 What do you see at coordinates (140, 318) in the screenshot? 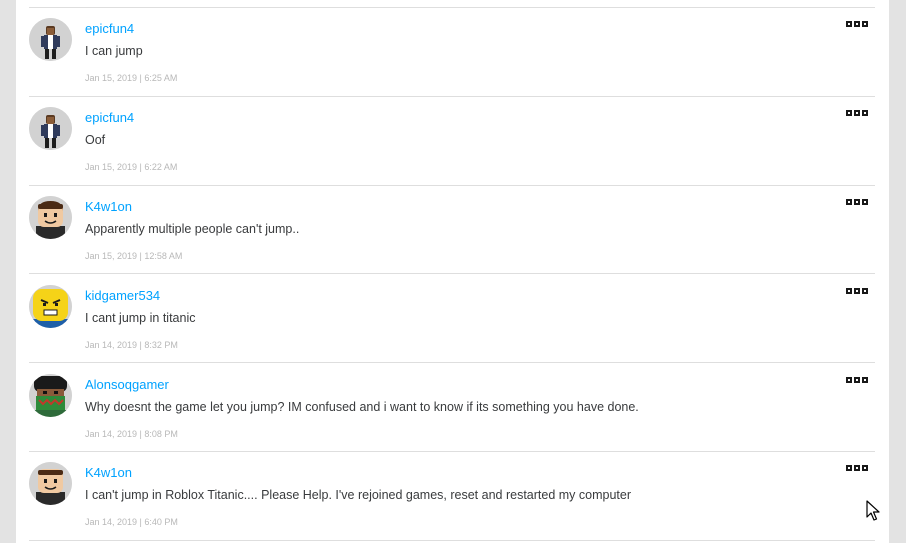
I see `comment-text: I cant jump in titanic` at bounding box center [140, 318].